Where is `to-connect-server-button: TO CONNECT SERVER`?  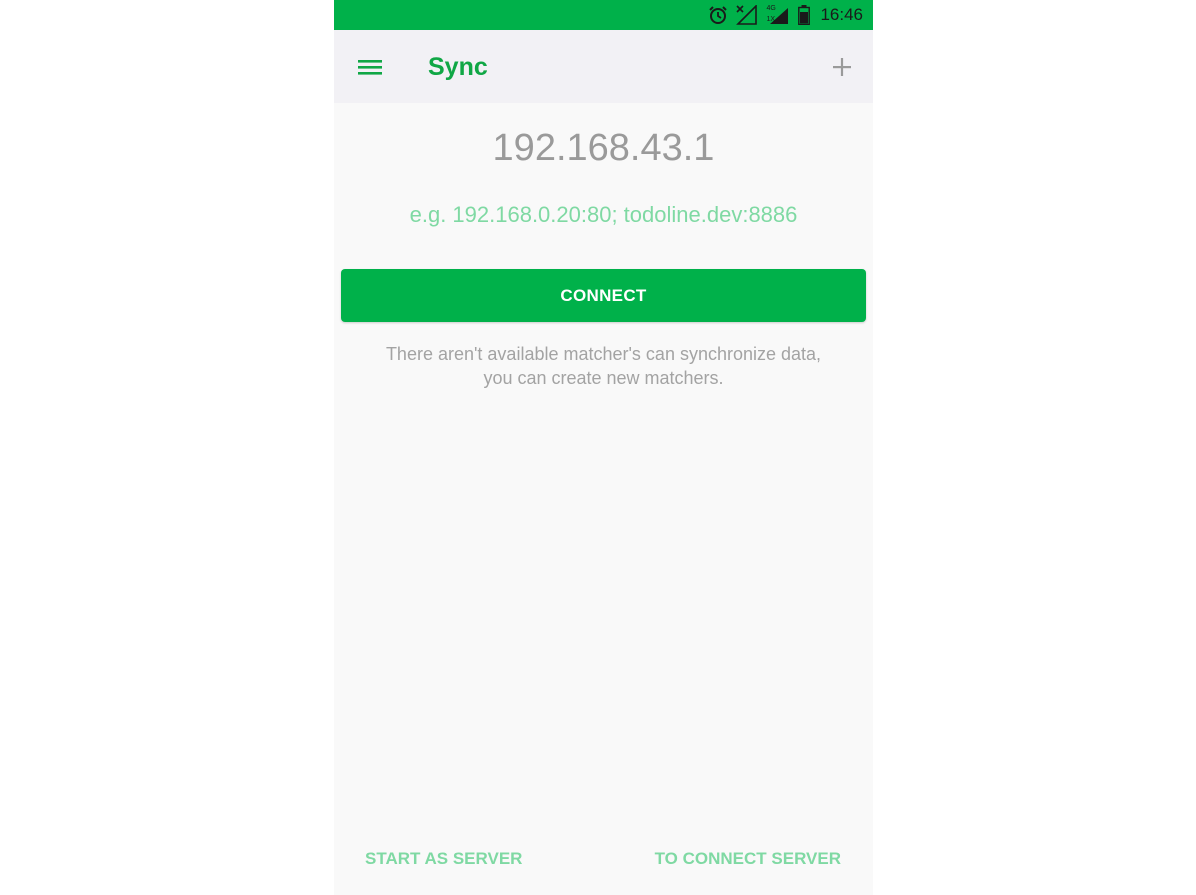 to-connect-server-button: TO CONNECT SERVER is located at coordinates (748, 859).